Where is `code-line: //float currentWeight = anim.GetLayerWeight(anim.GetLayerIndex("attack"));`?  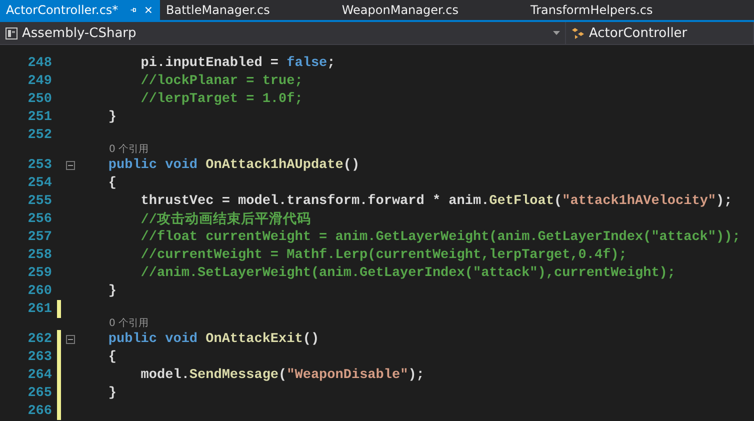
code-line: //float currentWeight = anim.GetLayerWeight(anim.GetLayerIndex("attack")); is located at coordinates (440, 237).